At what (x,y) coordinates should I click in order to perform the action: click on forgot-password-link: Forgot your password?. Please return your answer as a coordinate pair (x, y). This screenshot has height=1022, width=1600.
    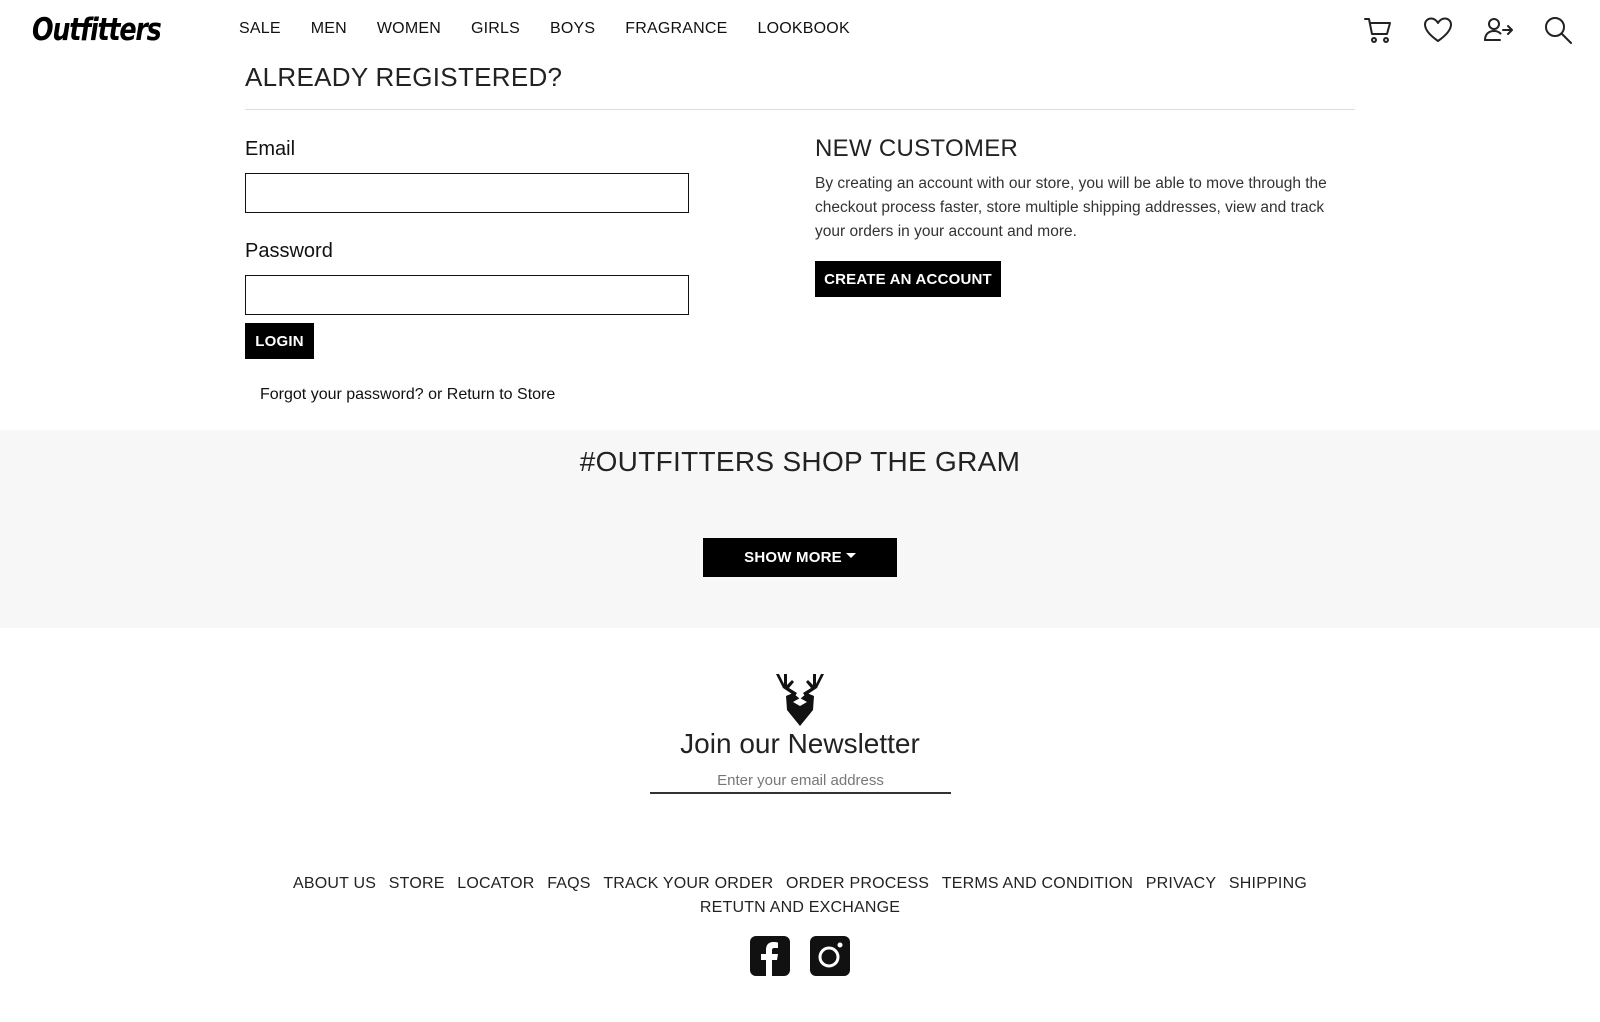
    Looking at the image, I should click on (342, 394).